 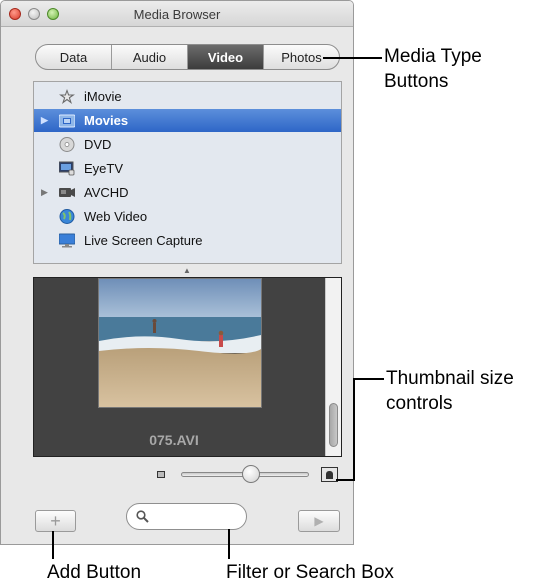 I want to click on media-type-callout-label: Media Type Buttons, so click(x=433, y=69).